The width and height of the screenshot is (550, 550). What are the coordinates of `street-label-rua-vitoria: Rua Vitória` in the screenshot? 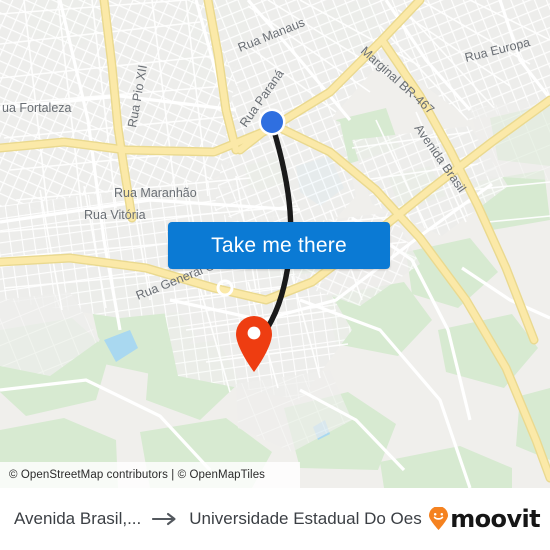 It's located at (115, 215).